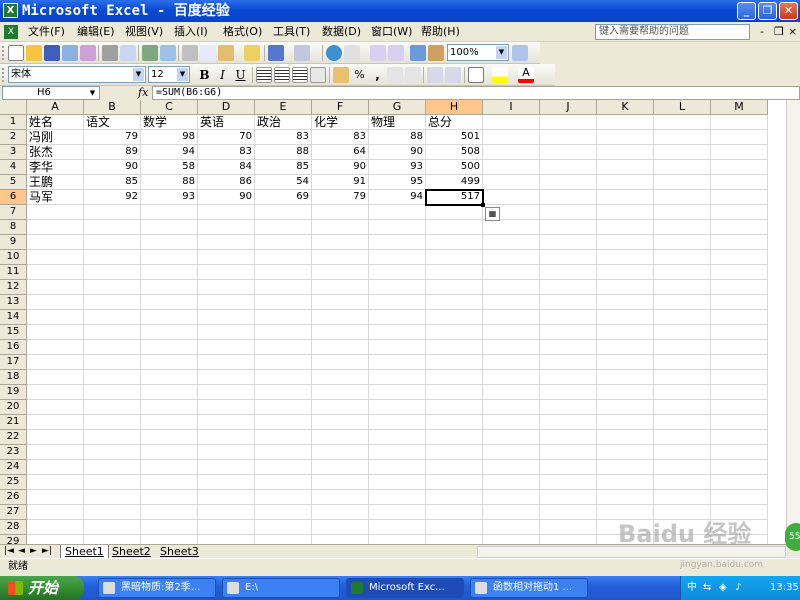 This screenshot has width=800, height=600. I want to click on autofill-options-icon: ▦, so click(492, 214).